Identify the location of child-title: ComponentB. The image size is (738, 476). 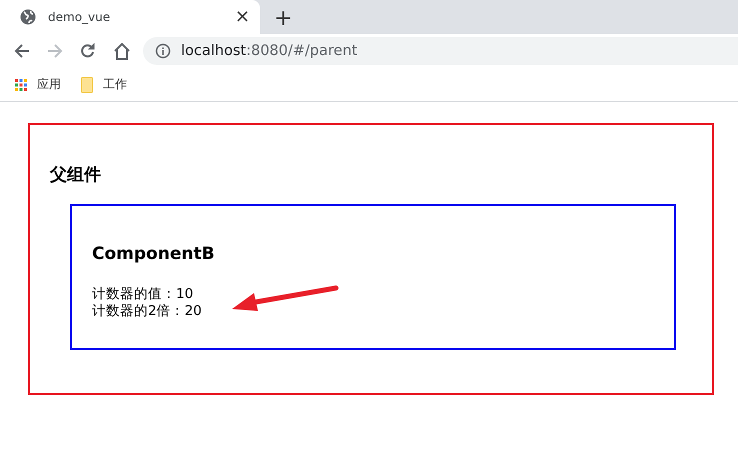
(154, 254).